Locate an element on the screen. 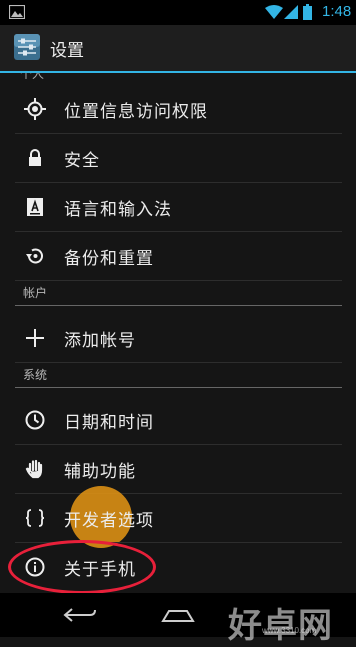 Image resolution: width=356 pixels, height=647 pixels. settings-item-developer-options: 开发者选项 is located at coordinates (178, 518).